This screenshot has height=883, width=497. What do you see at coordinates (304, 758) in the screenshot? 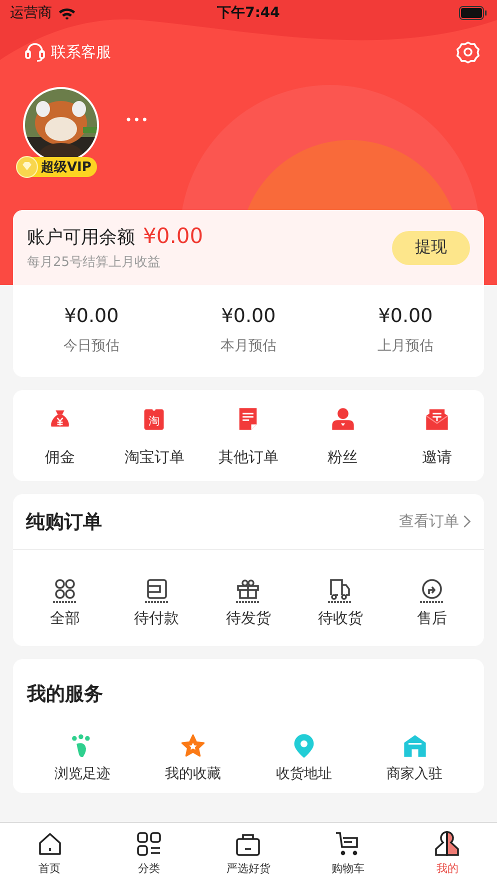
I see `service-button: 收货地址` at bounding box center [304, 758].